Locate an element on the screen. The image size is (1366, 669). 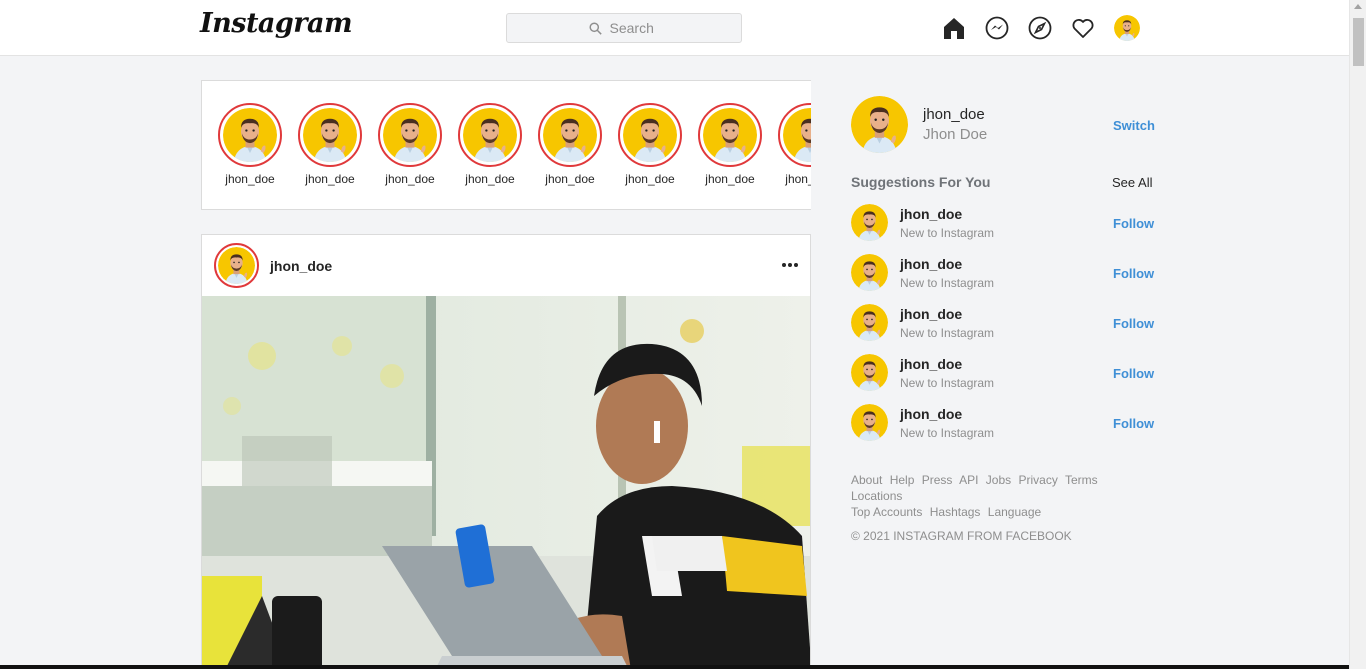
instagram-logo: Instagram is located at coordinates (276, 23).